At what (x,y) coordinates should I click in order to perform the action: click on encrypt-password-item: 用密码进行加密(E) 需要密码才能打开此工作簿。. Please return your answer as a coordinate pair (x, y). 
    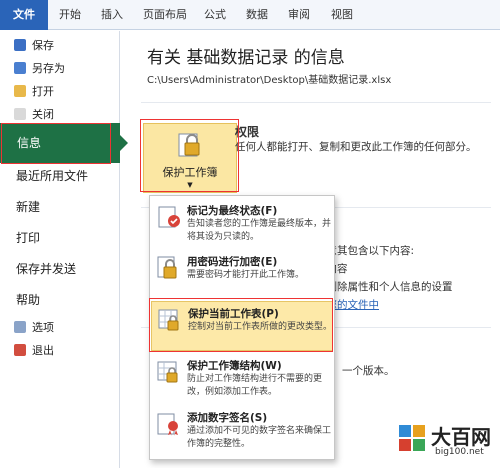
    Looking at the image, I should click on (242, 275).